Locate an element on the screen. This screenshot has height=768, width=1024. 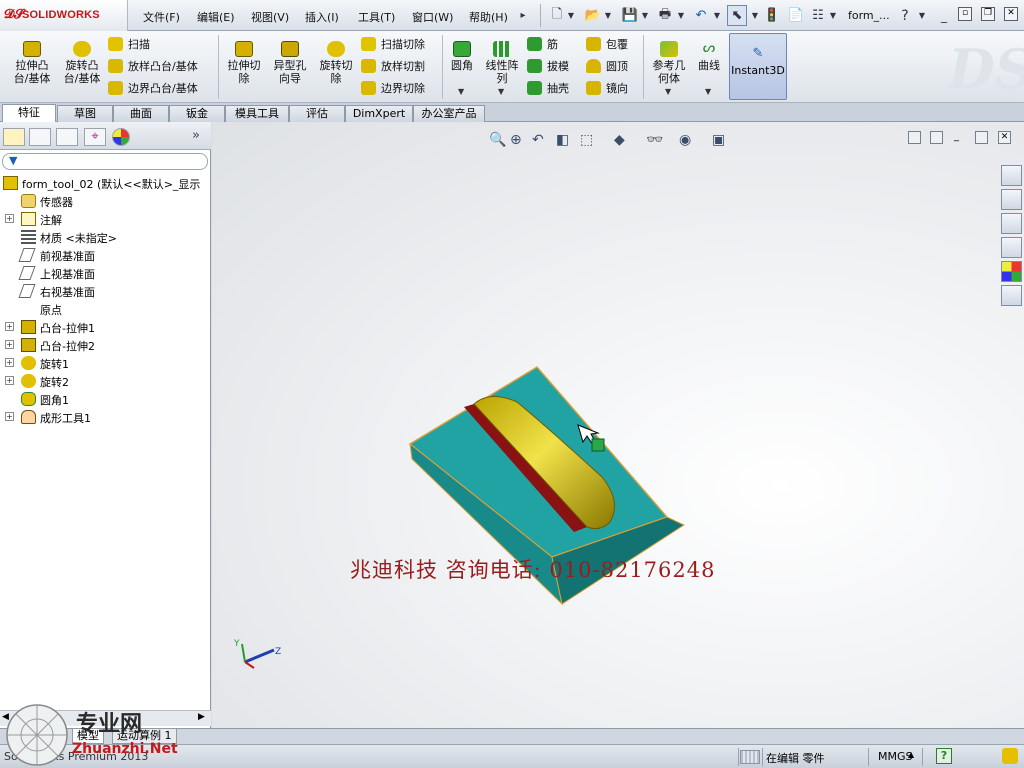
status-help-icon: ? is located at coordinates (944, 756).